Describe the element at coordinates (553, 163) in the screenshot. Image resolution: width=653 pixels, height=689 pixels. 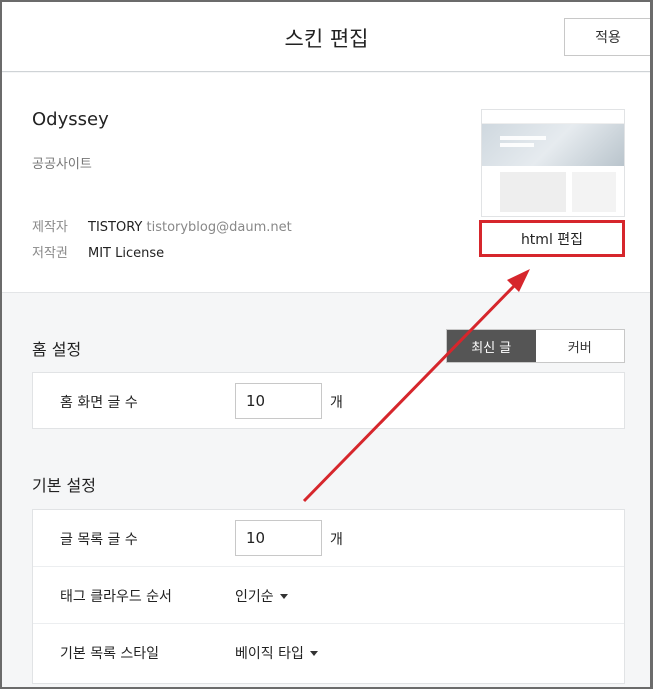
I see `skin-thumbnail` at that location.